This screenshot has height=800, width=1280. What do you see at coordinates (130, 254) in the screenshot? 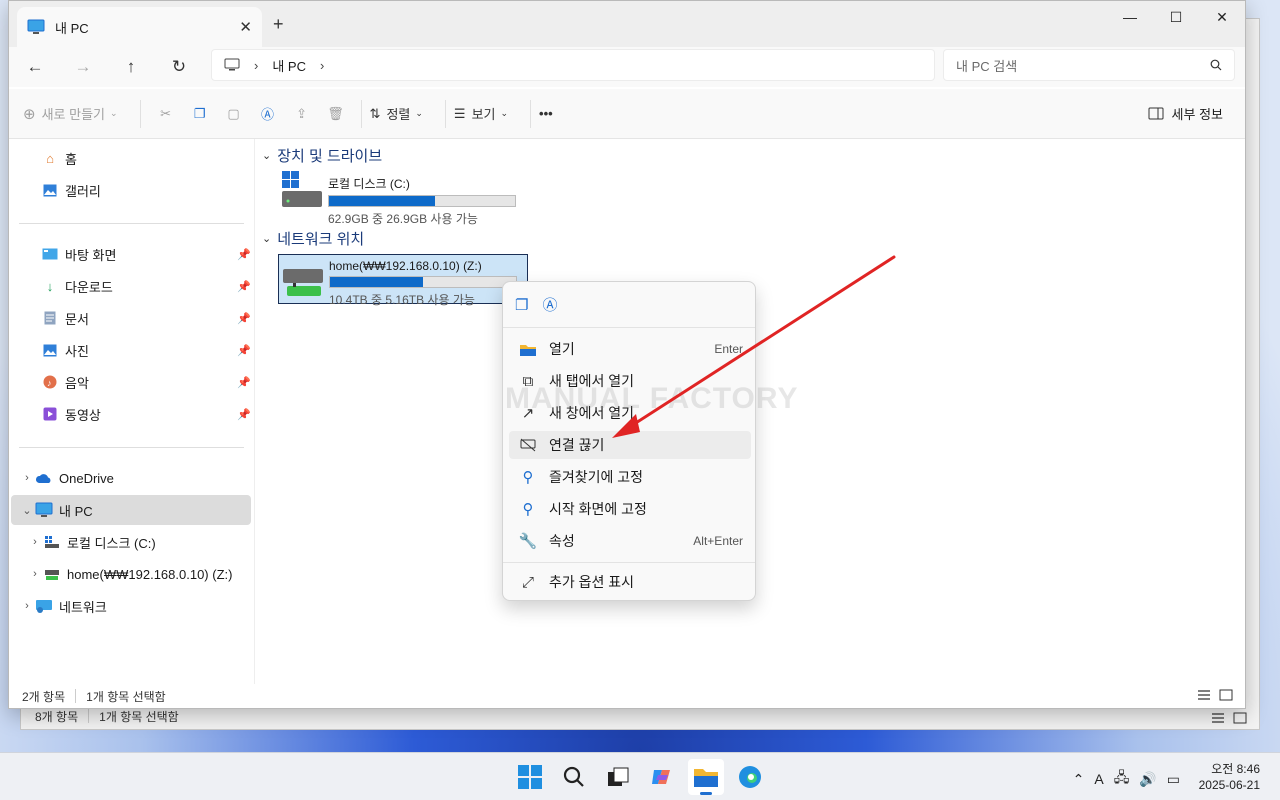
I see `sidebar-item-desktop: 바탕 화면 📌` at bounding box center [130, 254].